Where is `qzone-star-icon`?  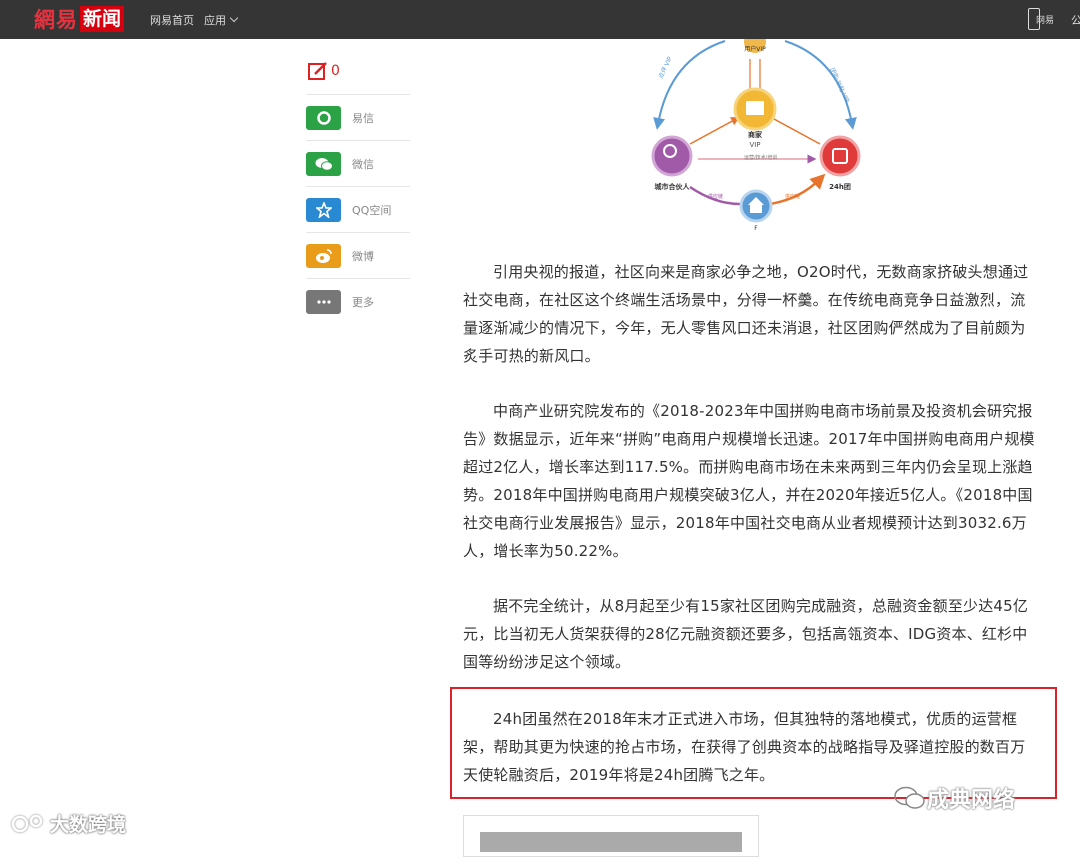 qzone-star-icon is located at coordinates (323, 210).